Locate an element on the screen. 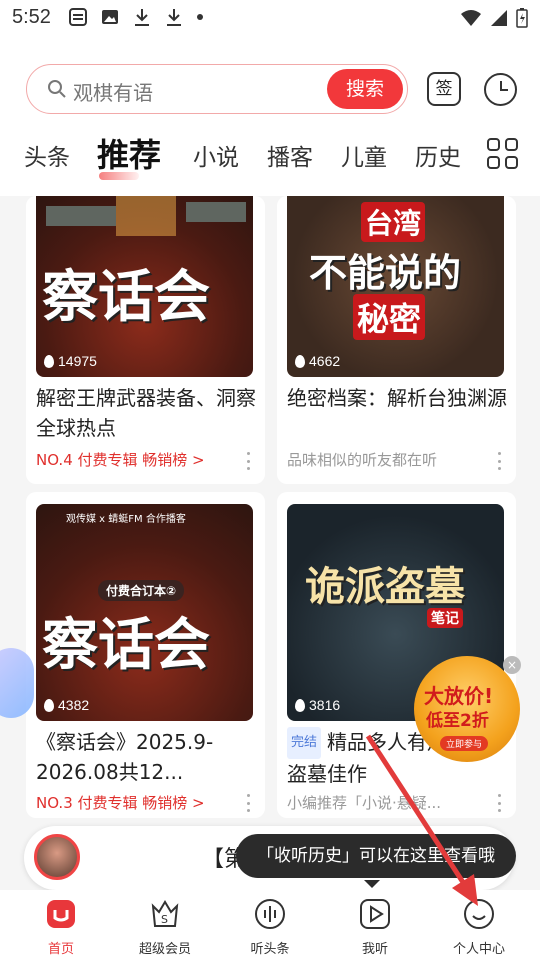  nav-profile-label: 个人中心 is located at coordinates (478, 949).